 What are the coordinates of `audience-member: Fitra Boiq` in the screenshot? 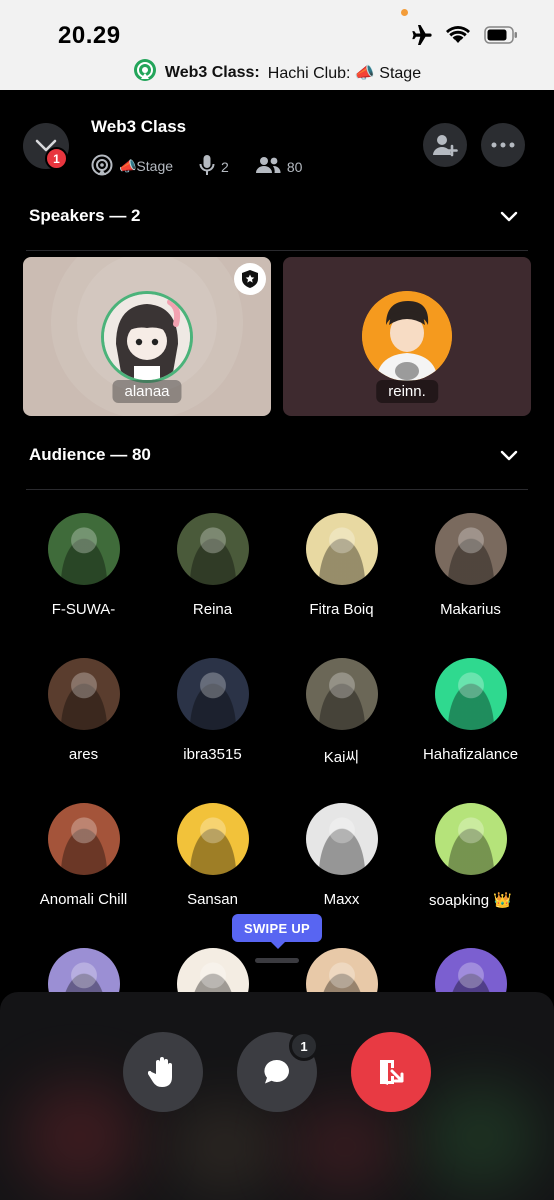 It's located at (341, 565).